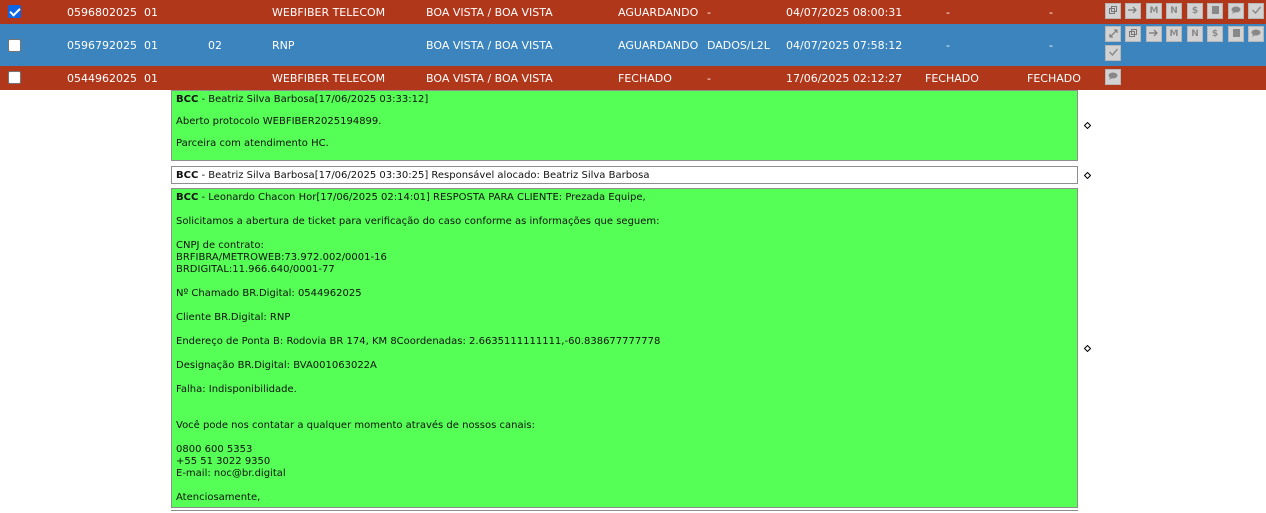 This screenshot has height=513, width=1266. What do you see at coordinates (102, 45) in the screenshot?
I see `ticket-number: 0596792025` at bounding box center [102, 45].